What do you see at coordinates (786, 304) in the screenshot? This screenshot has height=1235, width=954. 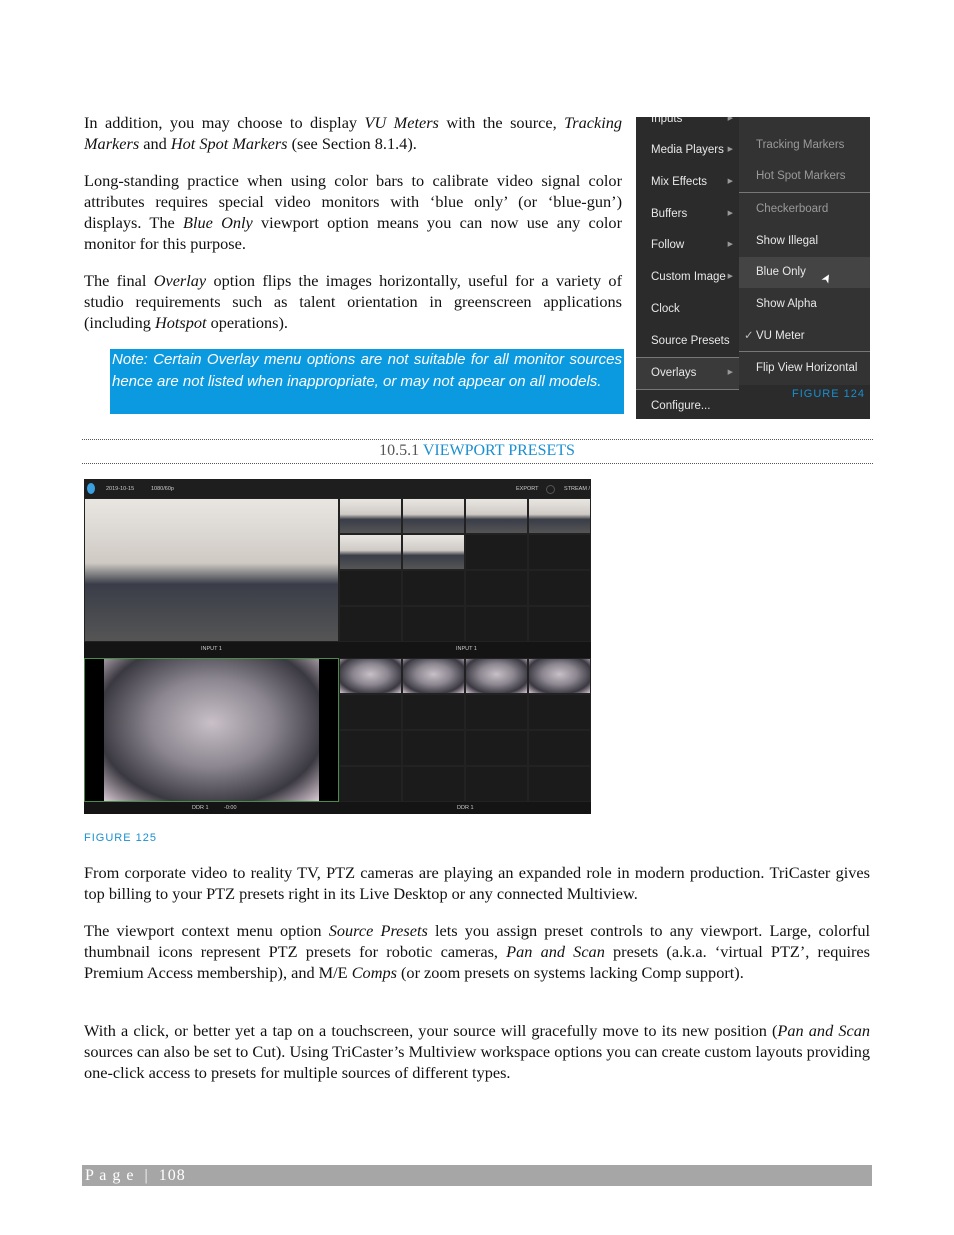 I see `submenu-item-label: Show Alpha` at bounding box center [786, 304].